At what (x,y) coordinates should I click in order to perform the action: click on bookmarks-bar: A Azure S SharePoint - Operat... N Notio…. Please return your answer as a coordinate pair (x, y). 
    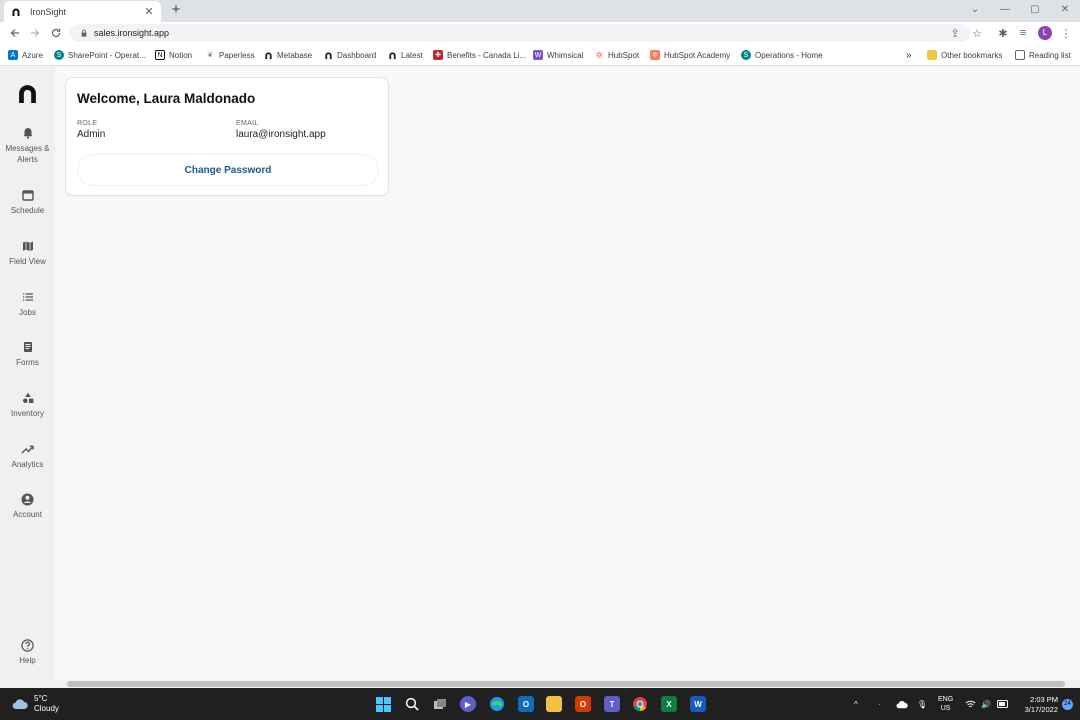
    Looking at the image, I should click on (540, 55).